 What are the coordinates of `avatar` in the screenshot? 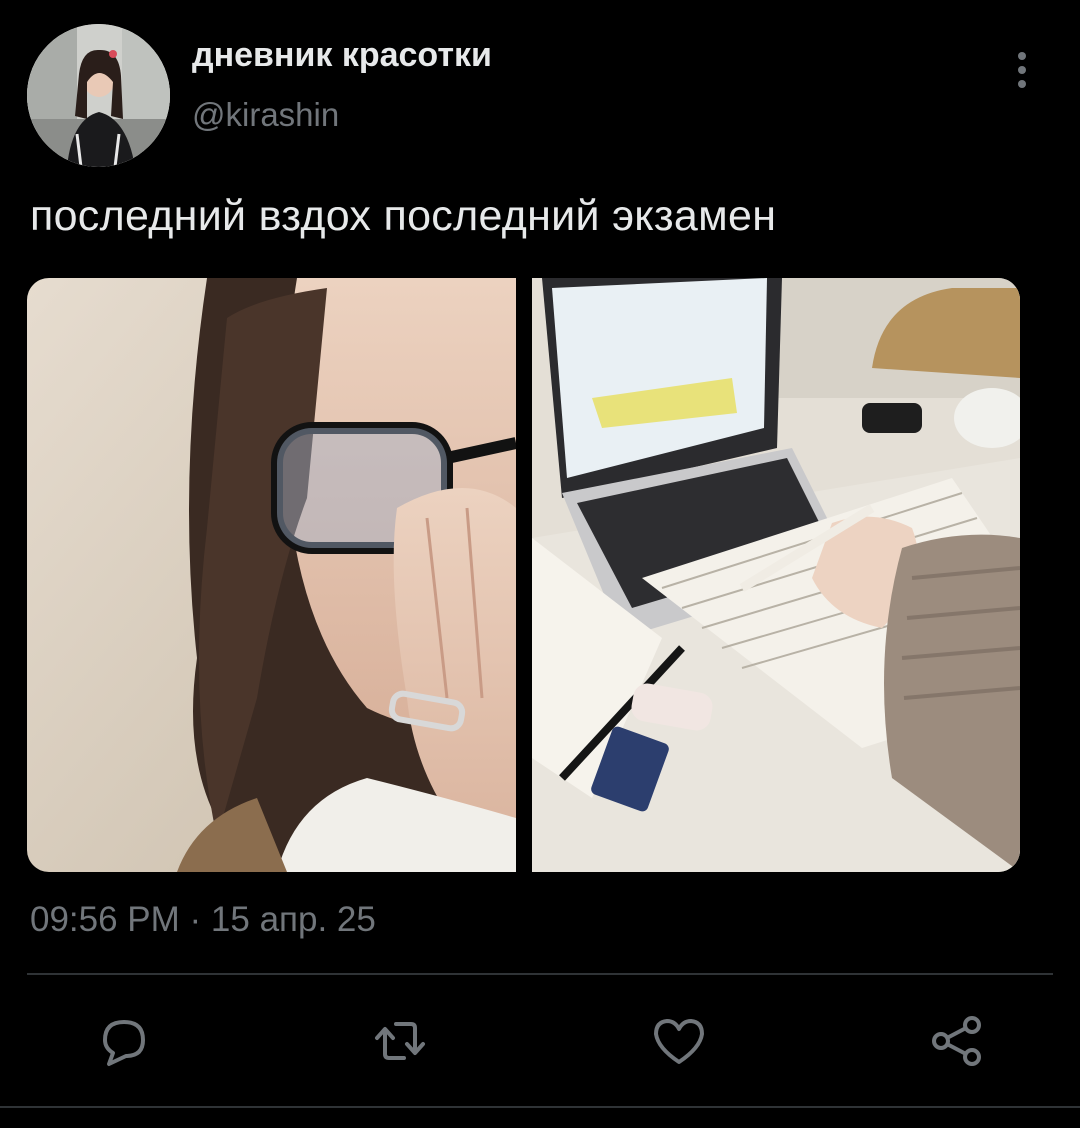 It's located at (98, 95).